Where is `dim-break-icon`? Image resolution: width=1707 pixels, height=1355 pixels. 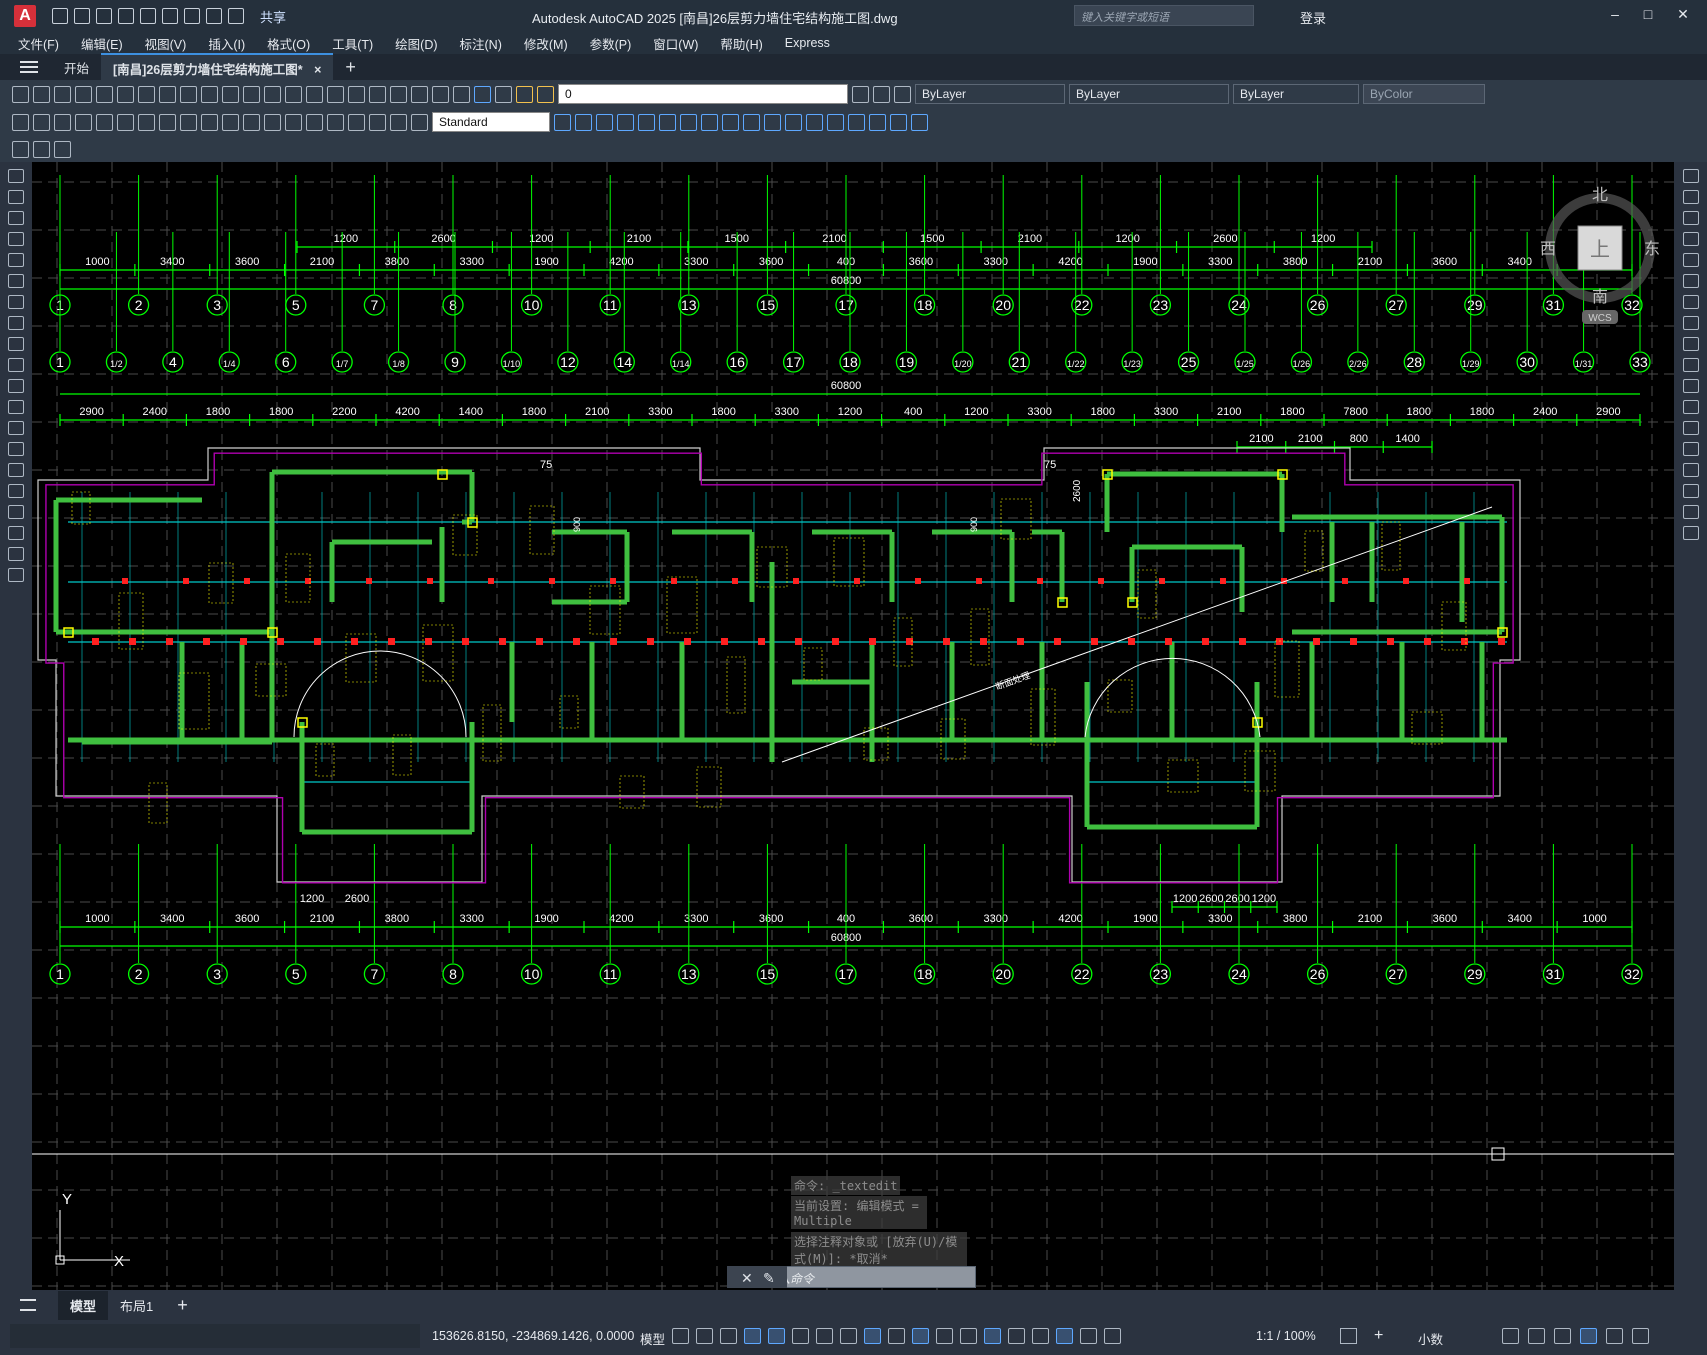
dim-break-icon is located at coordinates (272, 122).